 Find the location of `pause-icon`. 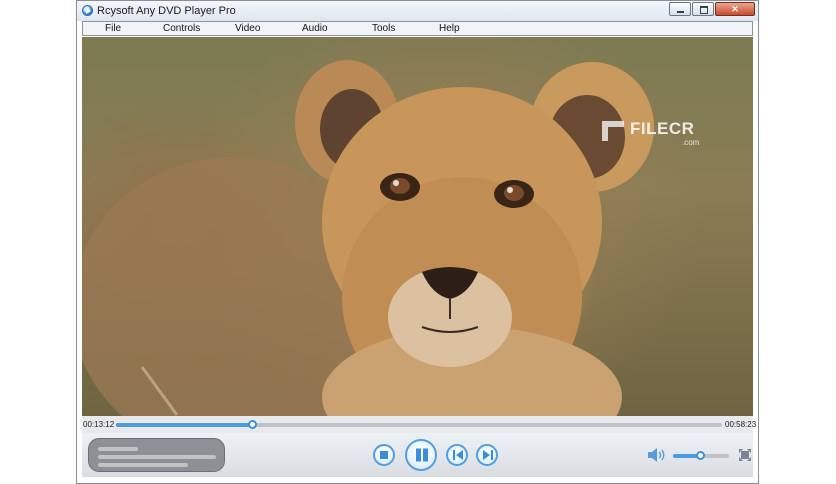

pause-icon is located at coordinates (421, 455).